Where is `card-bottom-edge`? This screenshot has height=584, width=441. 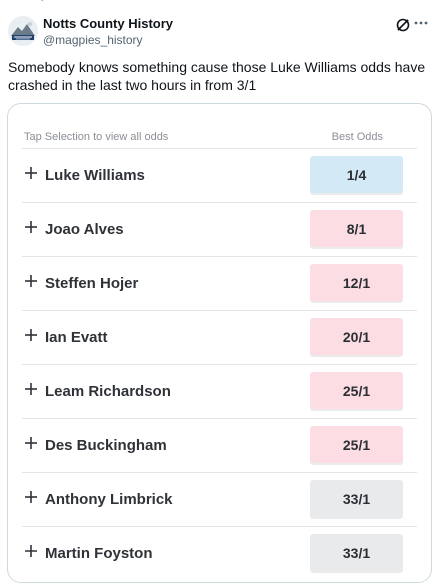 card-bottom-edge is located at coordinates (219, 580).